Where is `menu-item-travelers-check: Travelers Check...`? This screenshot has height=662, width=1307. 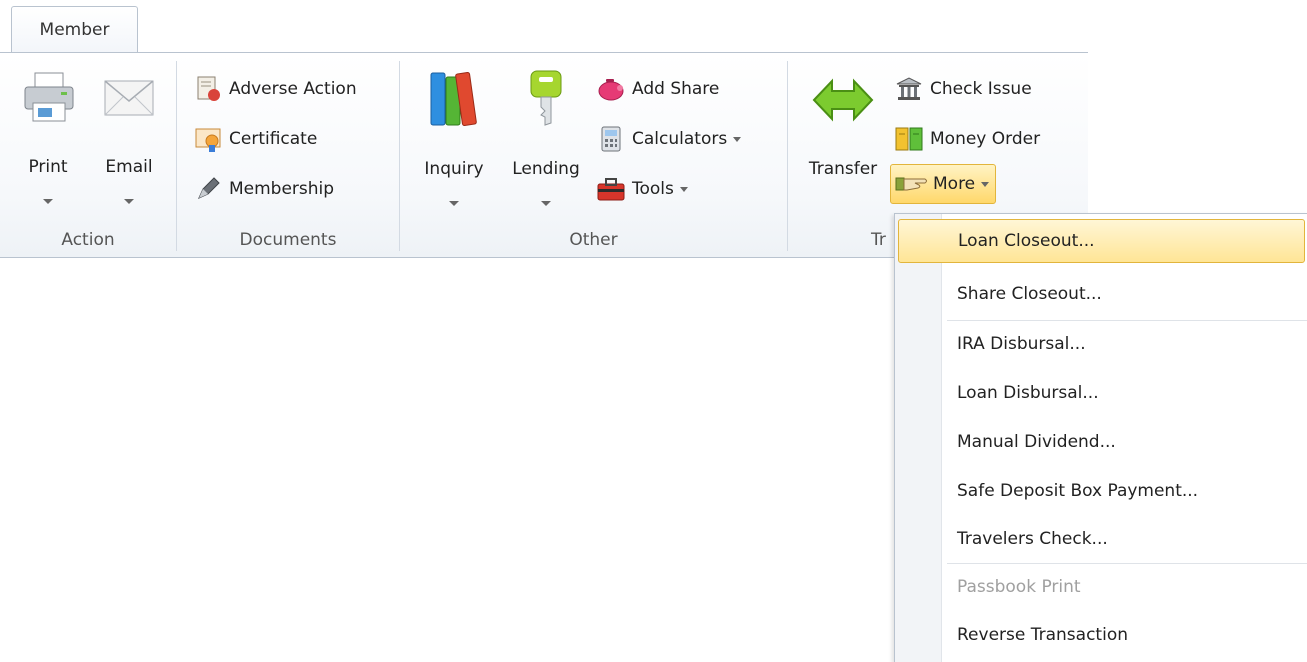
menu-item-travelers-check: Travelers Check... is located at coordinates (1101, 539).